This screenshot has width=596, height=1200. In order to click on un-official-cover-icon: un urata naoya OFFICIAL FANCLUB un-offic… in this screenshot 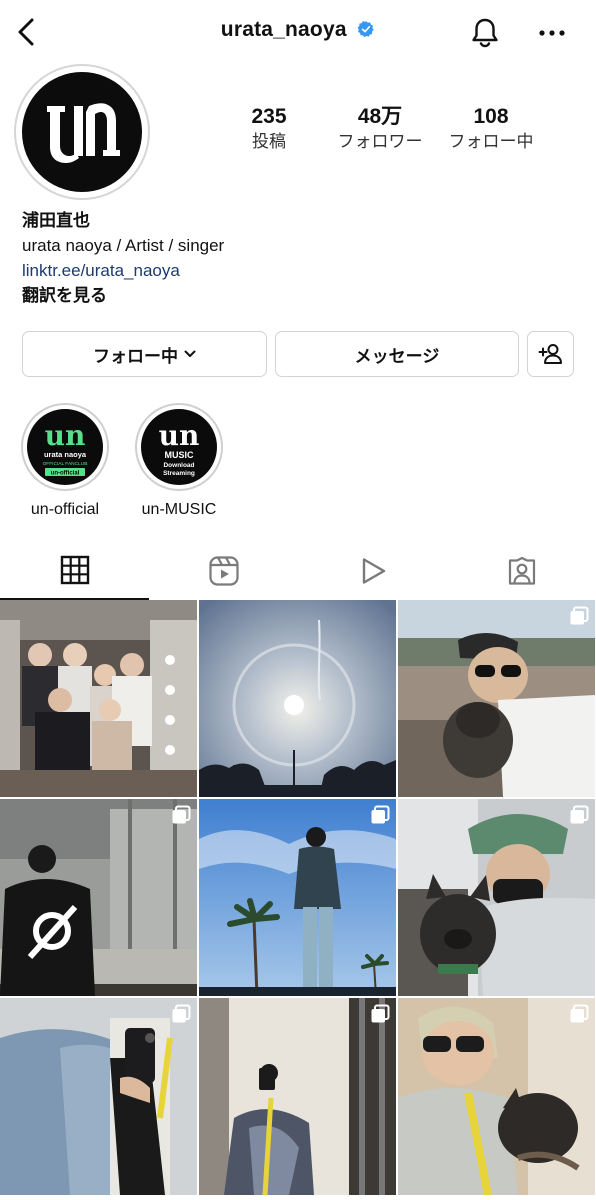, I will do `click(65, 448)`.